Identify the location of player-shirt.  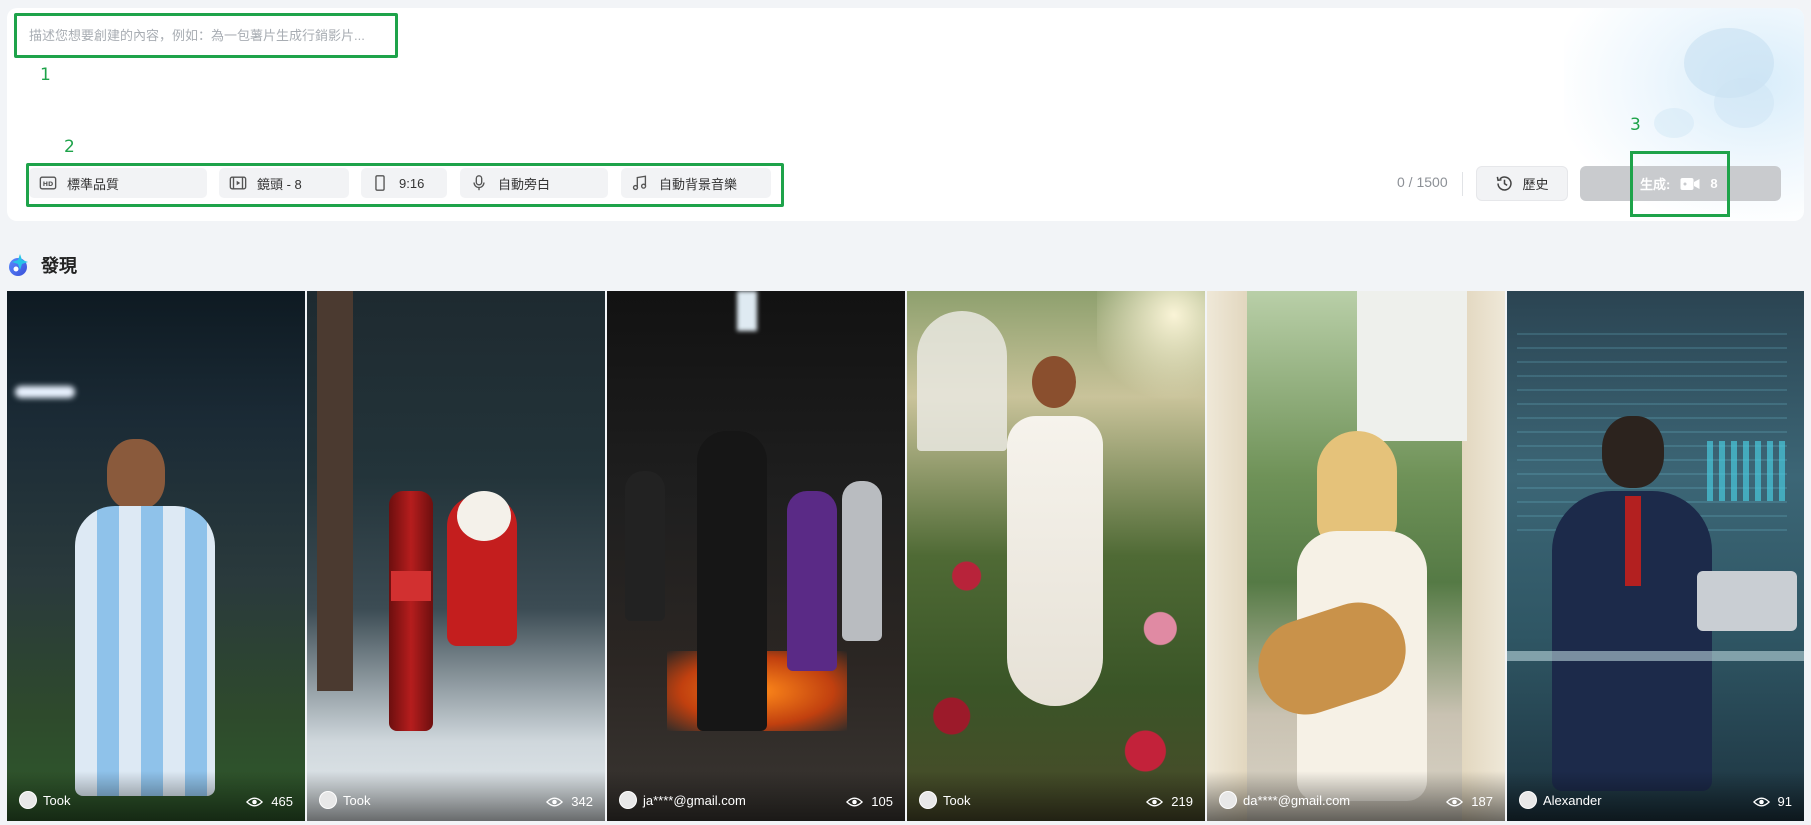
(145, 651).